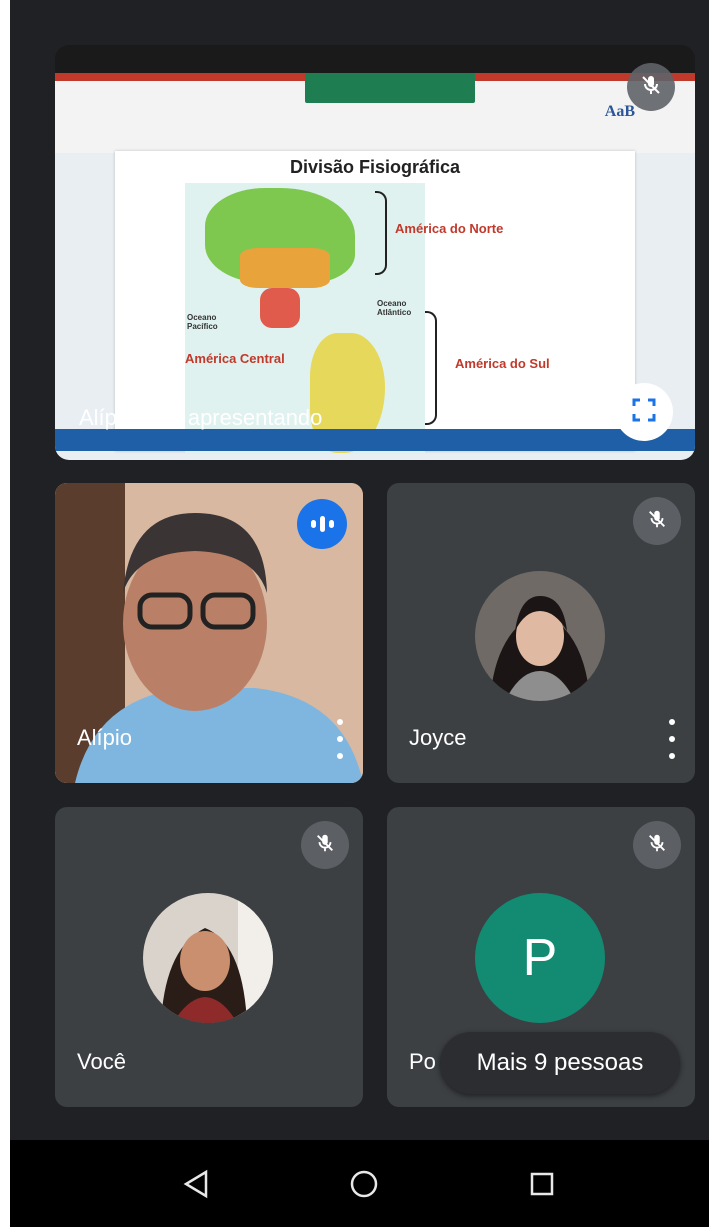 The image size is (709, 1227). I want to click on fullscreen-button, so click(644, 412).